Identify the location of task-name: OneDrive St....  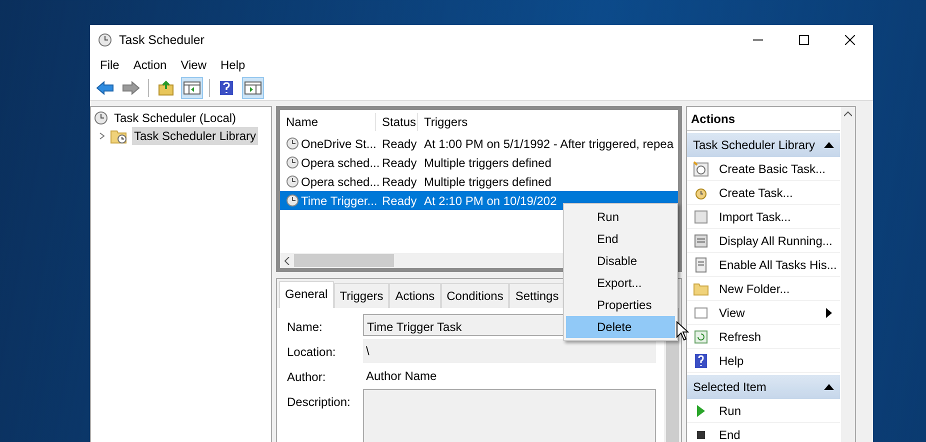
(338, 144).